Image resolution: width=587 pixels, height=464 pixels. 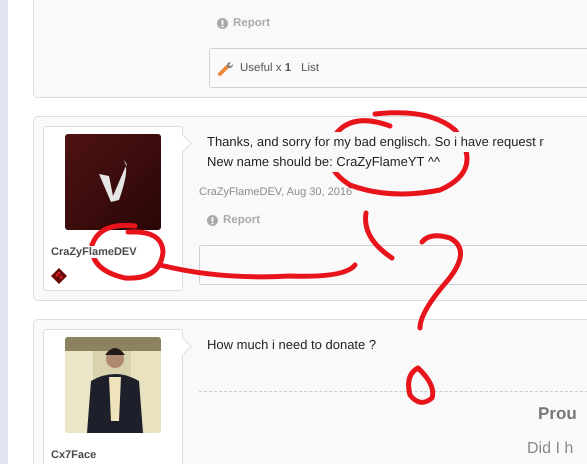 I want to click on avatar-image, so click(x=113, y=182).